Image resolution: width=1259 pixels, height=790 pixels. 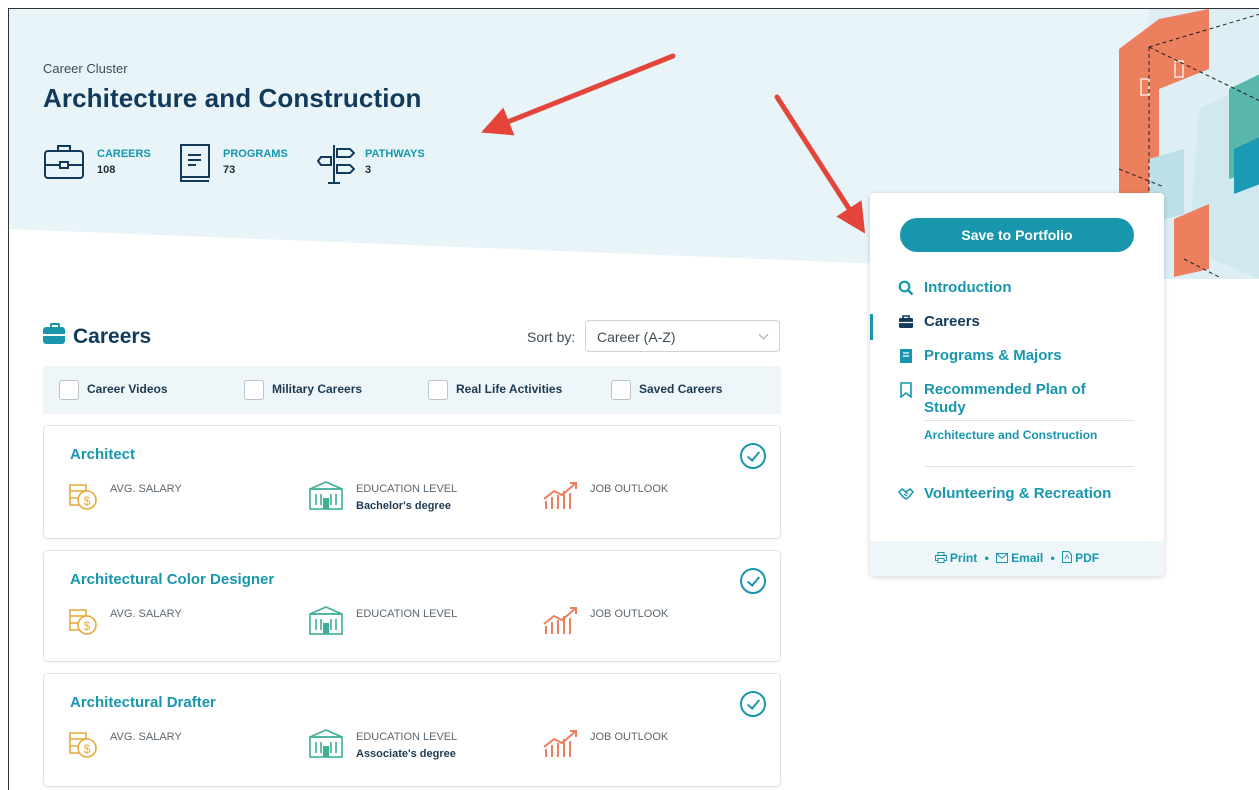 What do you see at coordinates (395, 154) in the screenshot?
I see `stat-label: PATHWAYS` at bounding box center [395, 154].